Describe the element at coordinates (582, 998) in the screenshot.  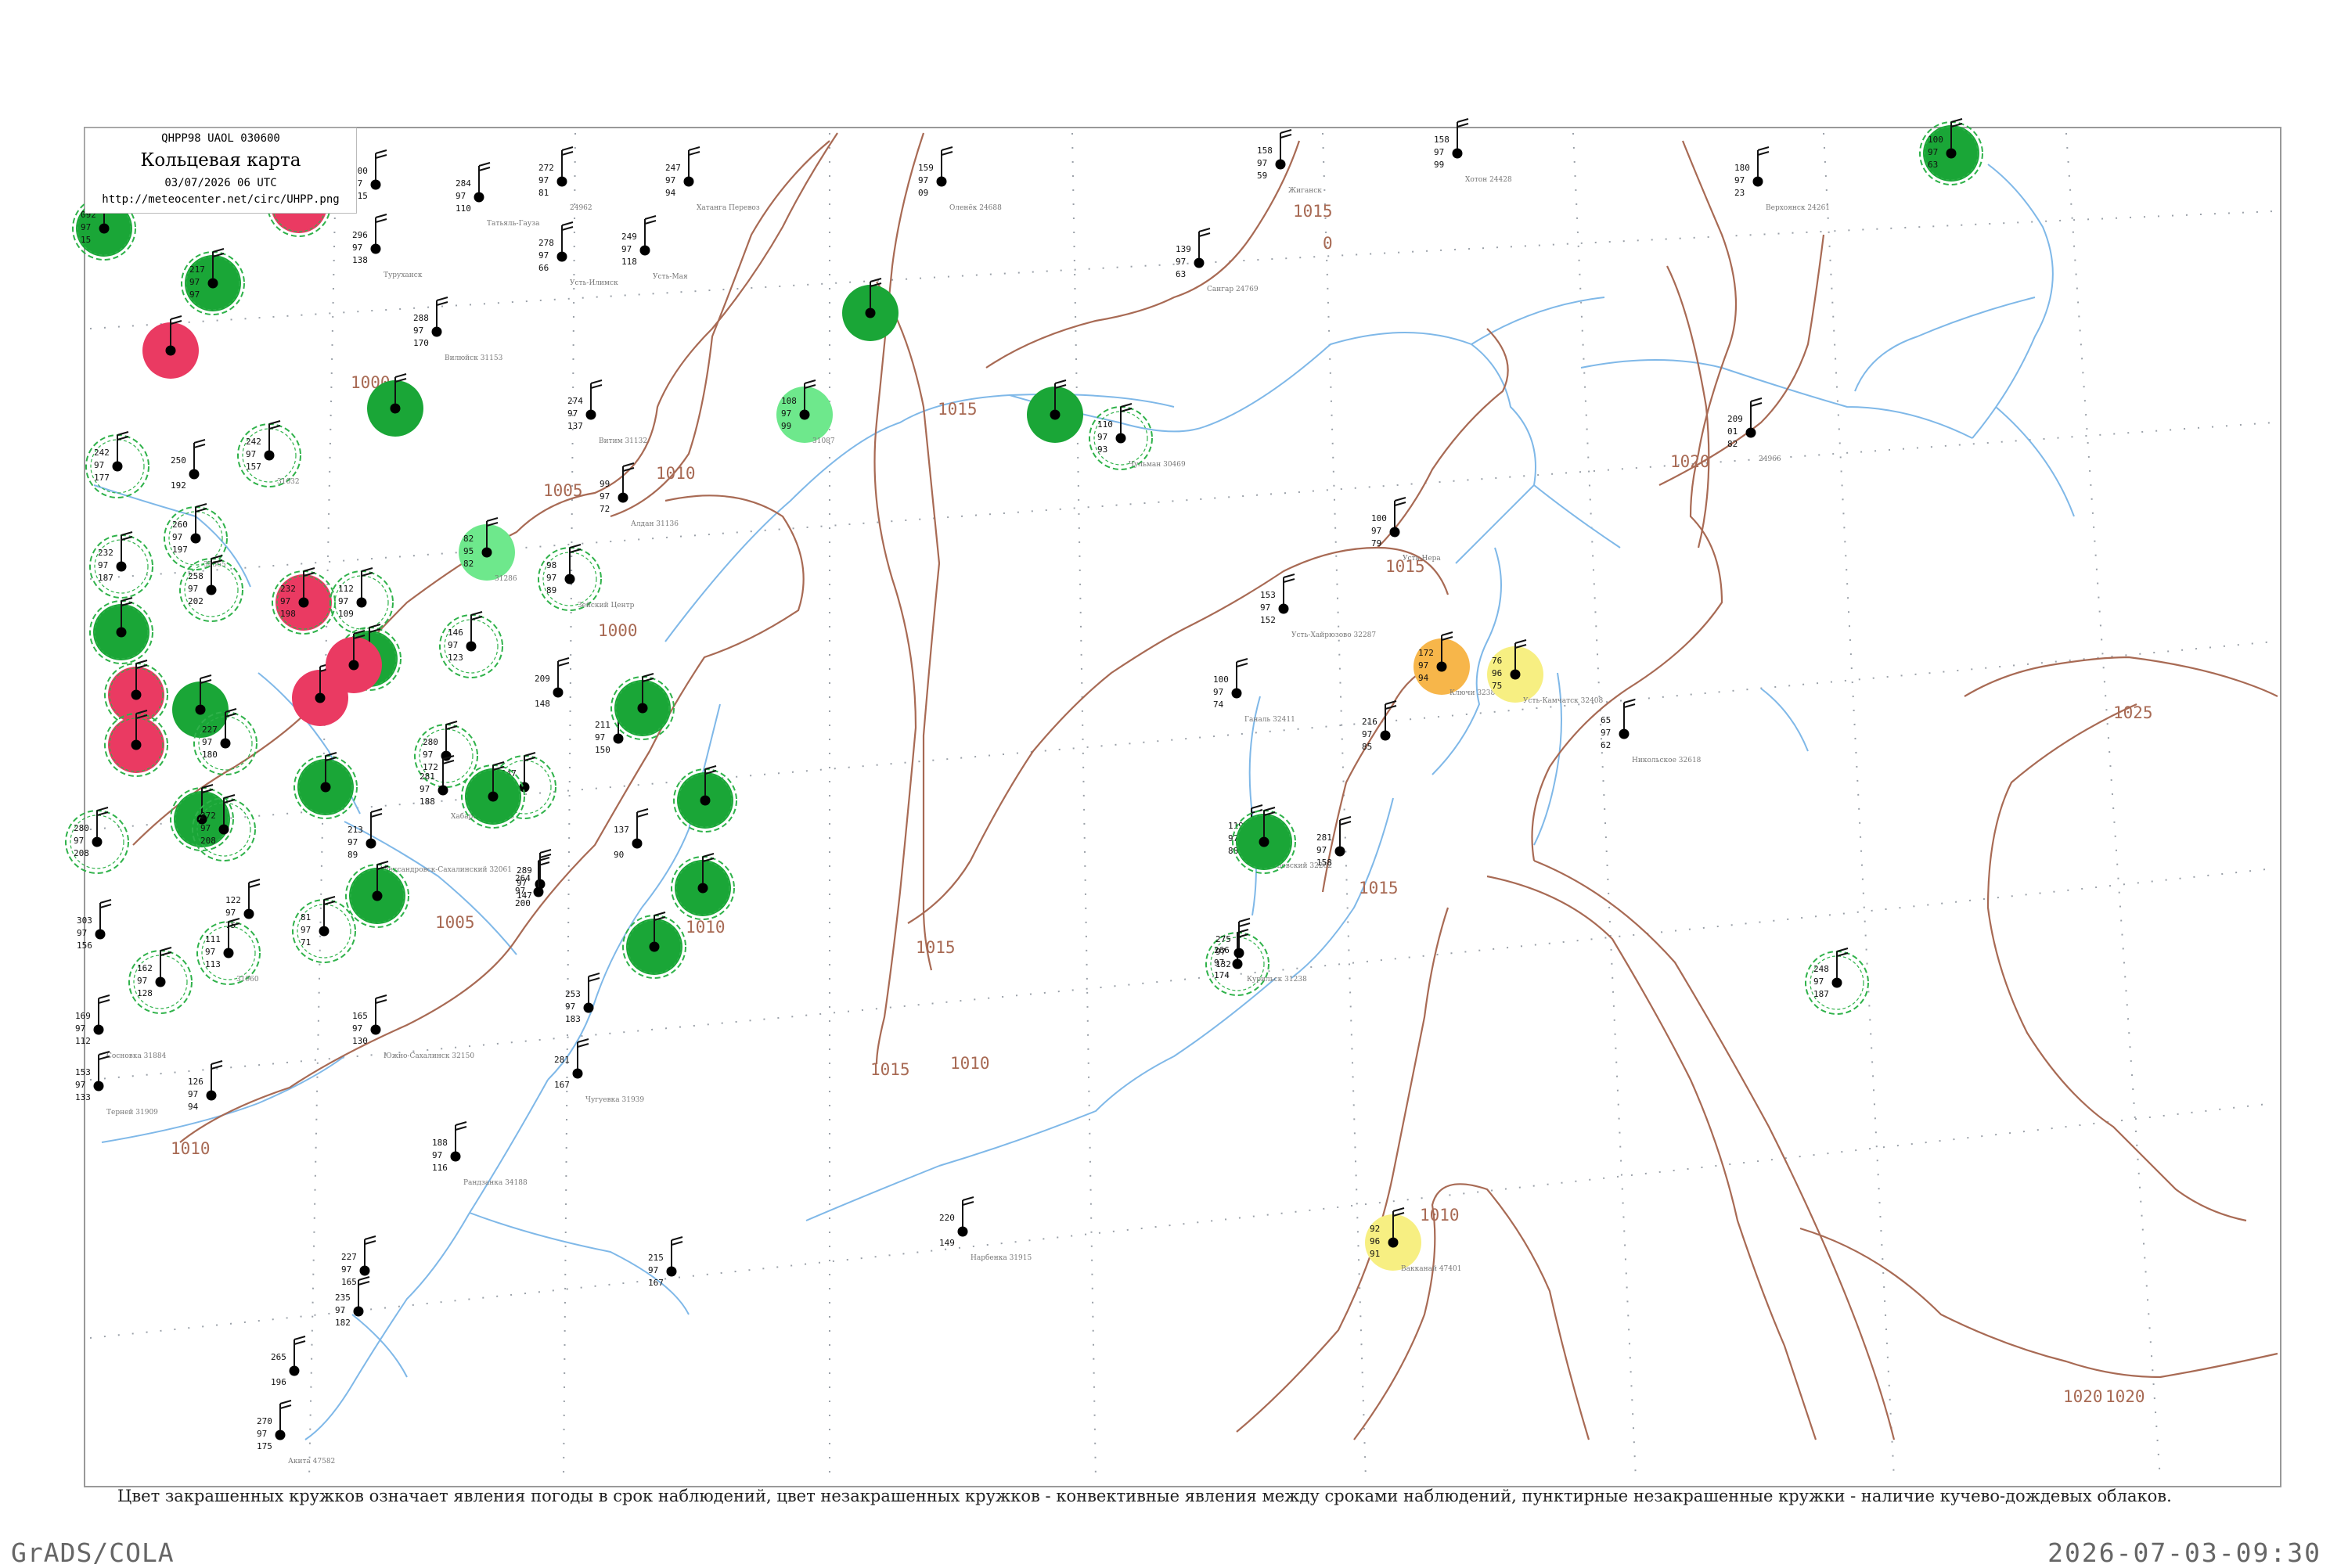
I see `station-marker: 253 97 183` at that location.